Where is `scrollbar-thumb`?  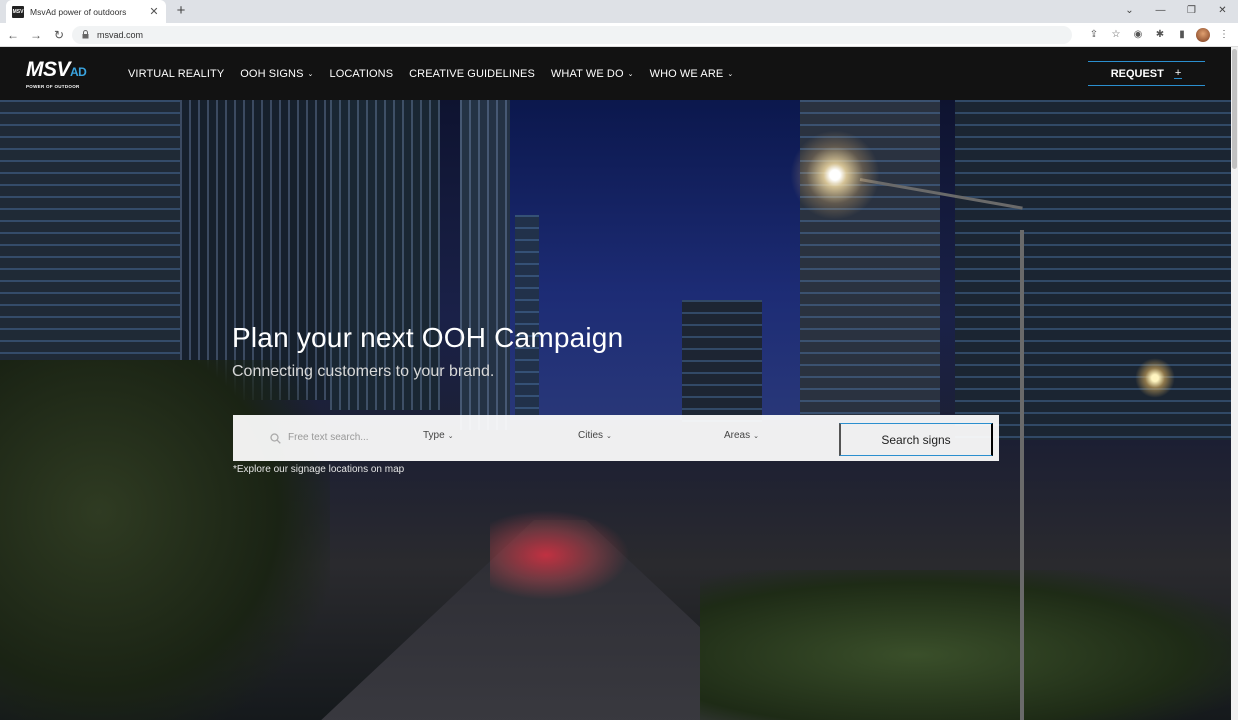
scrollbar-thumb is located at coordinates (1234, 109).